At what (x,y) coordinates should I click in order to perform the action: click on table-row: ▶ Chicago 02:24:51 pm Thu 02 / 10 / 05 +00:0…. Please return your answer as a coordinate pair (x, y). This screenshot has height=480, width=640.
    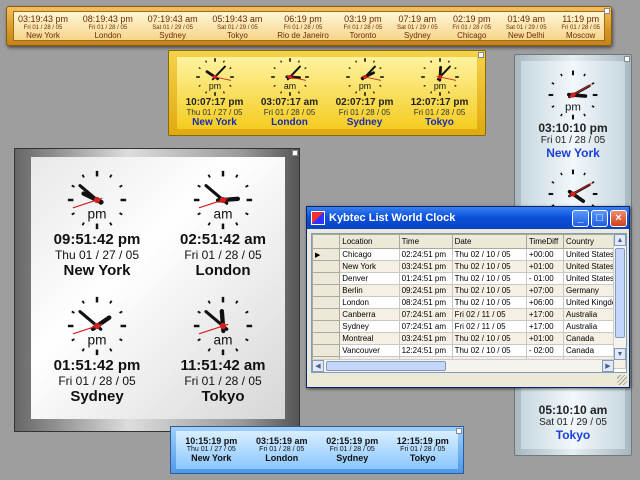
    Looking at the image, I should click on (469, 254).